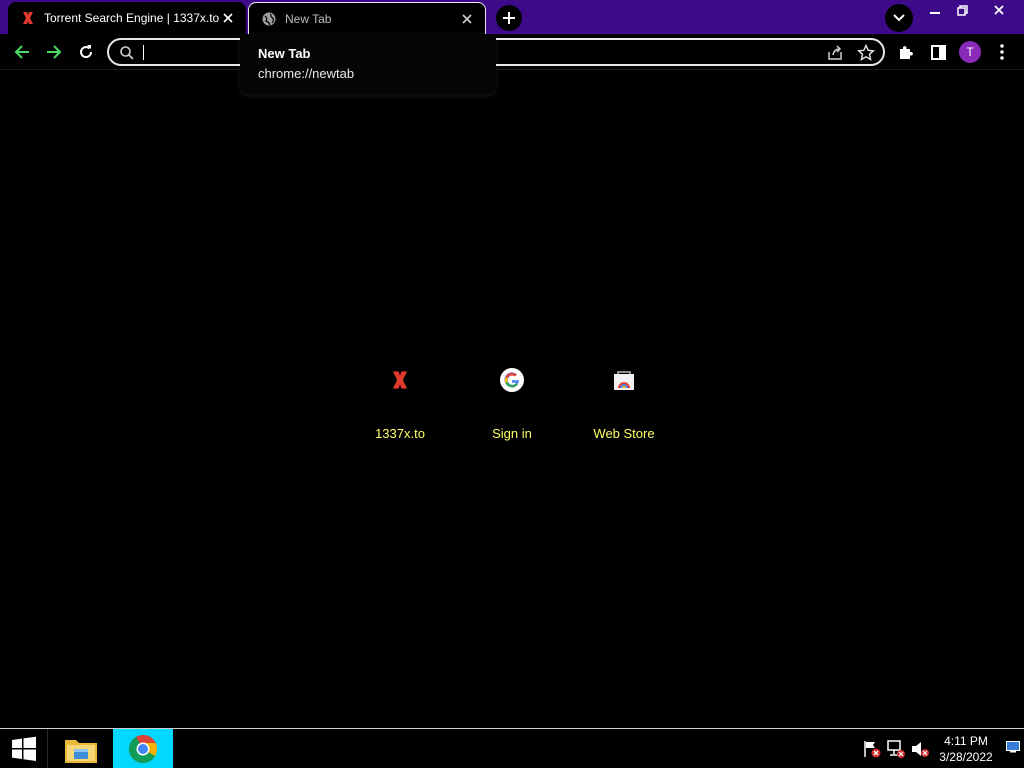 The width and height of the screenshot is (1024, 768). Describe the element at coordinates (308, 18) in the screenshot. I see `tab-title: New Tab` at that location.